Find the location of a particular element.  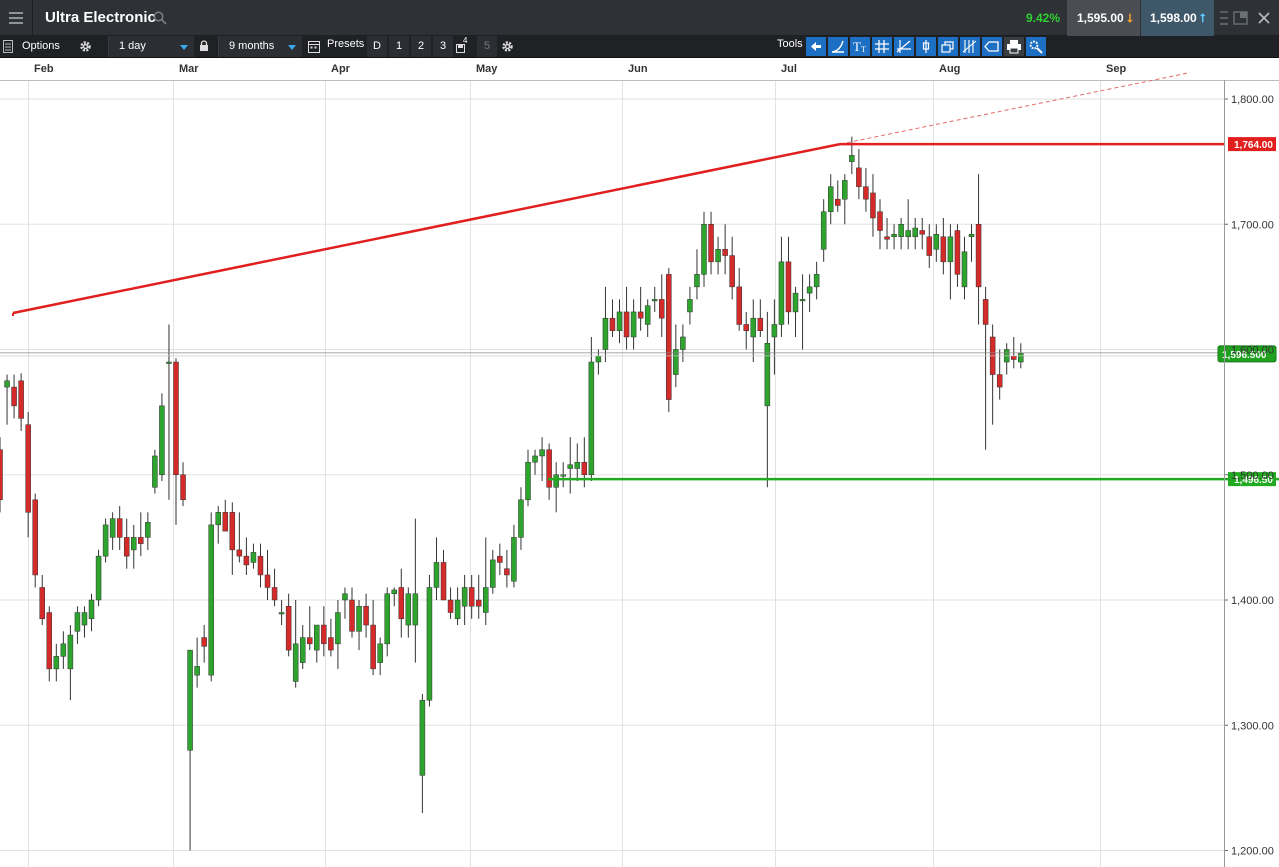

fibonacci-tool-icon is located at coordinates (970, 46).